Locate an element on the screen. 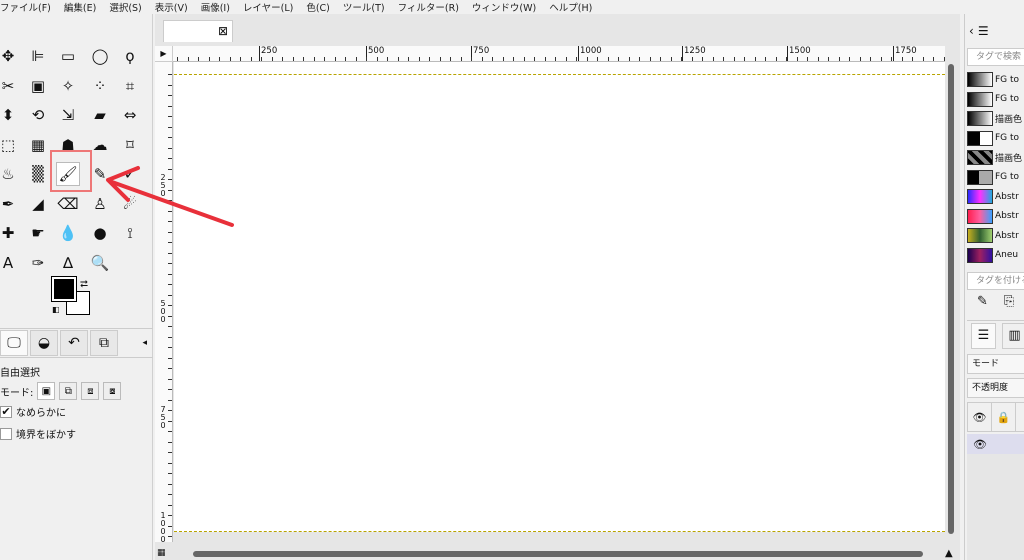 The height and width of the screenshot is (560, 1024). mode-add-button: ⧉ is located at coordinates (68, 391).